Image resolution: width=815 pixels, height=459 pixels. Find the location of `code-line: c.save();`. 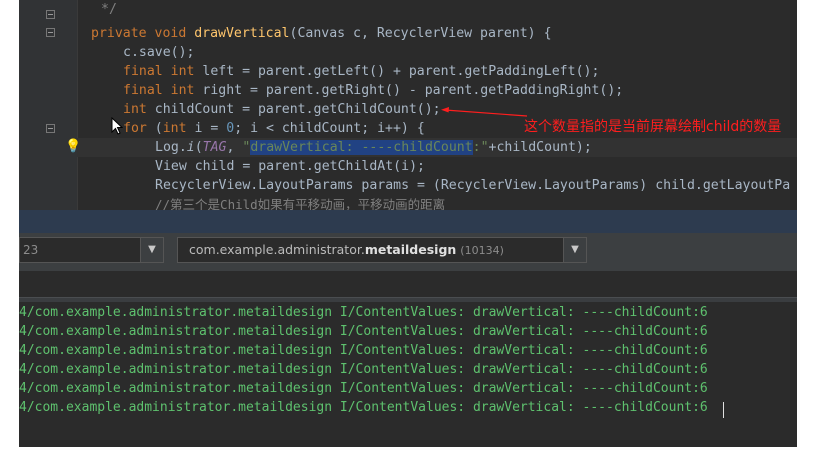

code-line: c.save(); is located at coordinates (159, 52).